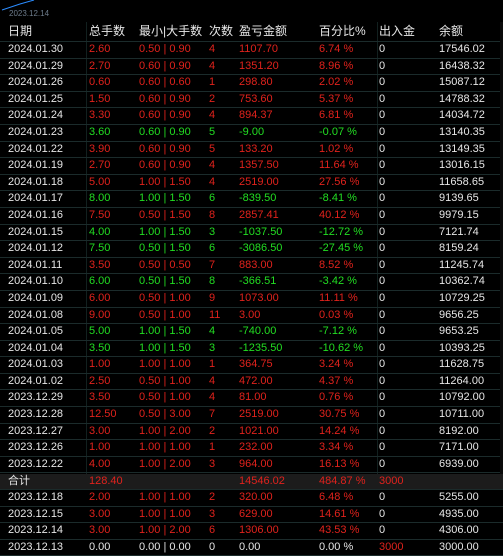  I want to click on cell-percent: 40.12 %, so click(339, 214).